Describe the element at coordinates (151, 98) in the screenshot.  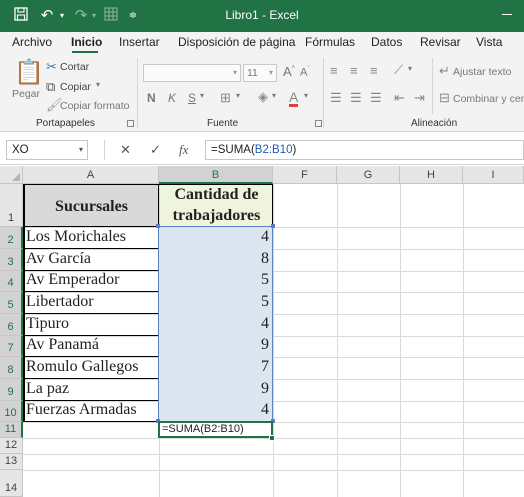
I see `bold-button: N` at that location.